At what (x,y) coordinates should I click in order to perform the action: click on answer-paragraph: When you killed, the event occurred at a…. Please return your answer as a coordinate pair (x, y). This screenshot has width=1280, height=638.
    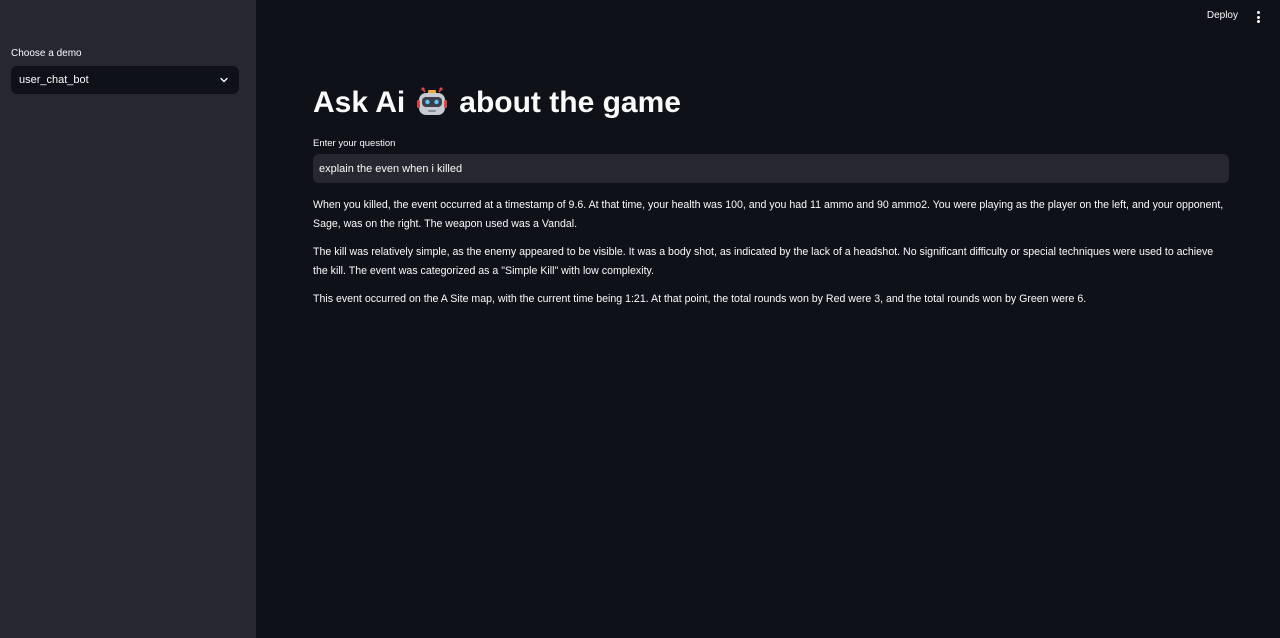
    Looking at the image, I should click on (768, 214).